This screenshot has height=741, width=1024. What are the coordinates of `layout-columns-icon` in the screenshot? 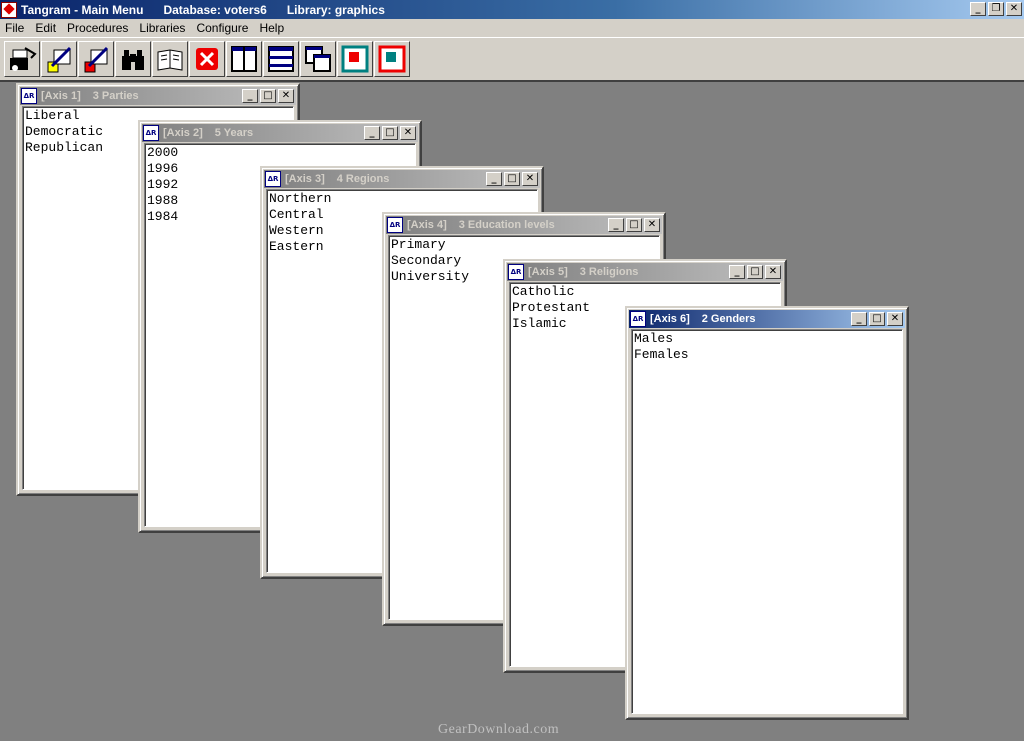 It's located at (244, 59).